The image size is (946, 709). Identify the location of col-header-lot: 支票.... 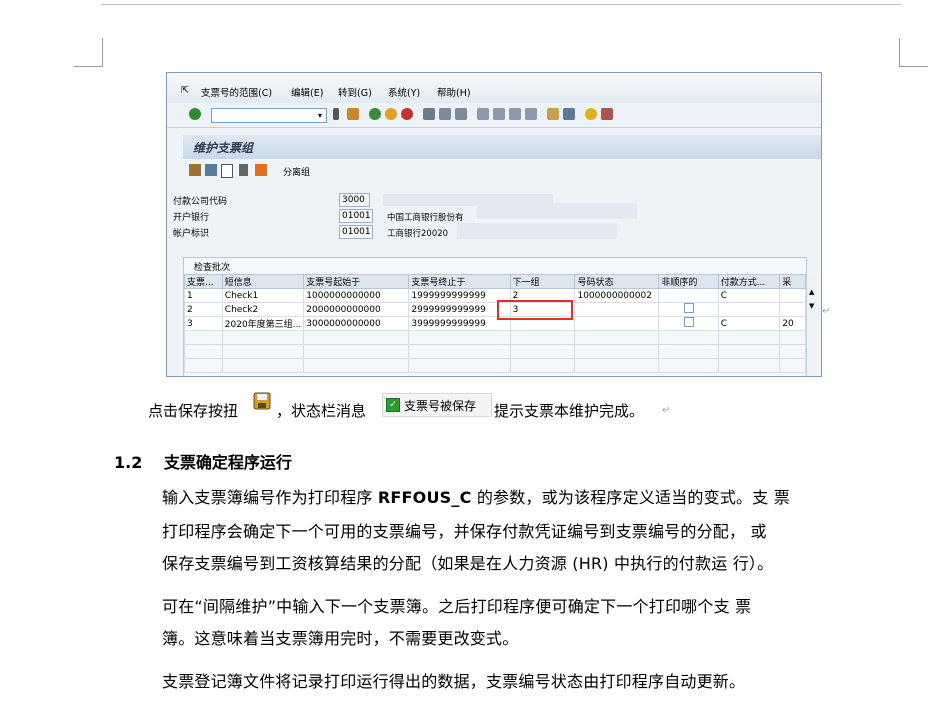
(203, 281).